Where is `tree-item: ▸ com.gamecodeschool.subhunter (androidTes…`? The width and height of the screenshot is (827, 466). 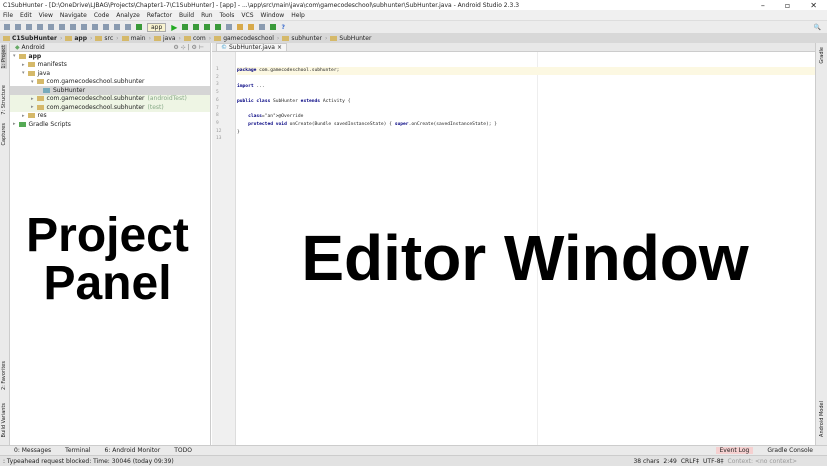 tree-item: ▸ com.gamecodeschool.subhunter (androidTes… is located at coordinates (110, 98).